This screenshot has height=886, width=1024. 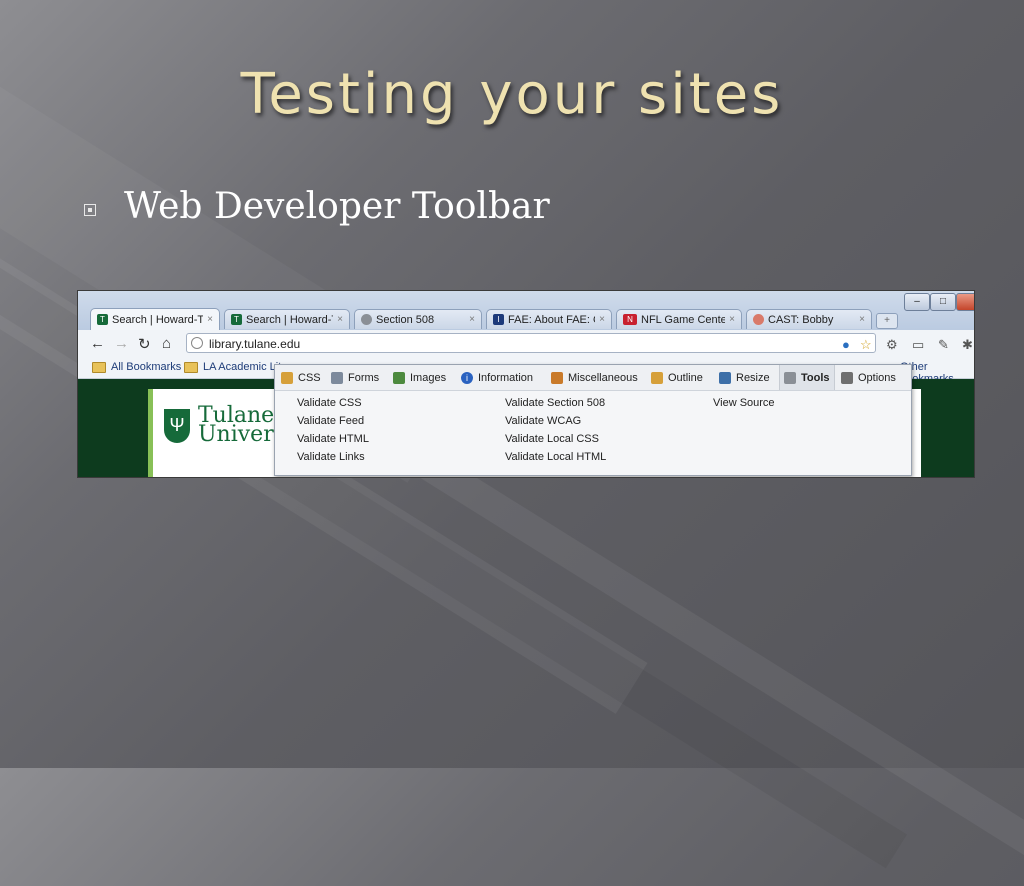 I want to click on image-icon, so click(x=399, y=377).